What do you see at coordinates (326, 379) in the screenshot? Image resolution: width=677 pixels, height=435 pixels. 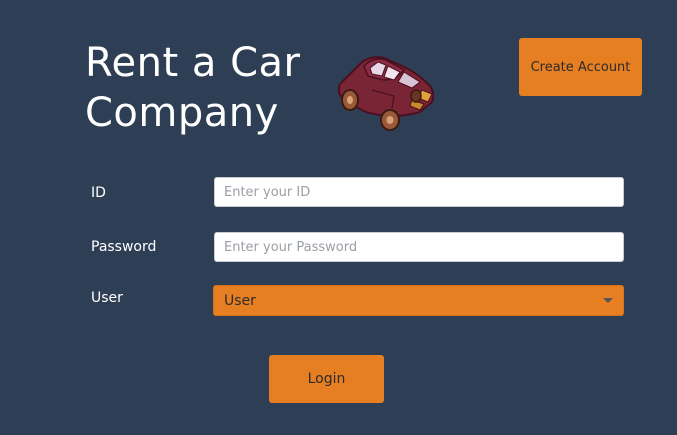 I see `login-button: Login` at bounding box center [326, 379].